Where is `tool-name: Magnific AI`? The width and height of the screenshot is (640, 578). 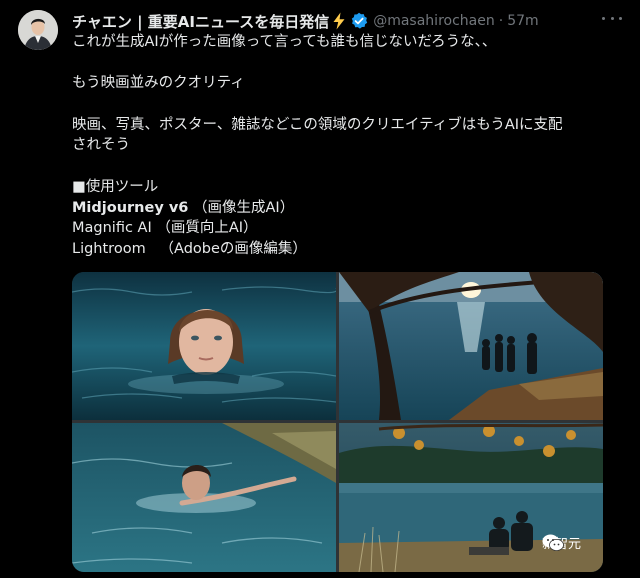
tool-name: Magnific AI is located at coordinates (112, 228).